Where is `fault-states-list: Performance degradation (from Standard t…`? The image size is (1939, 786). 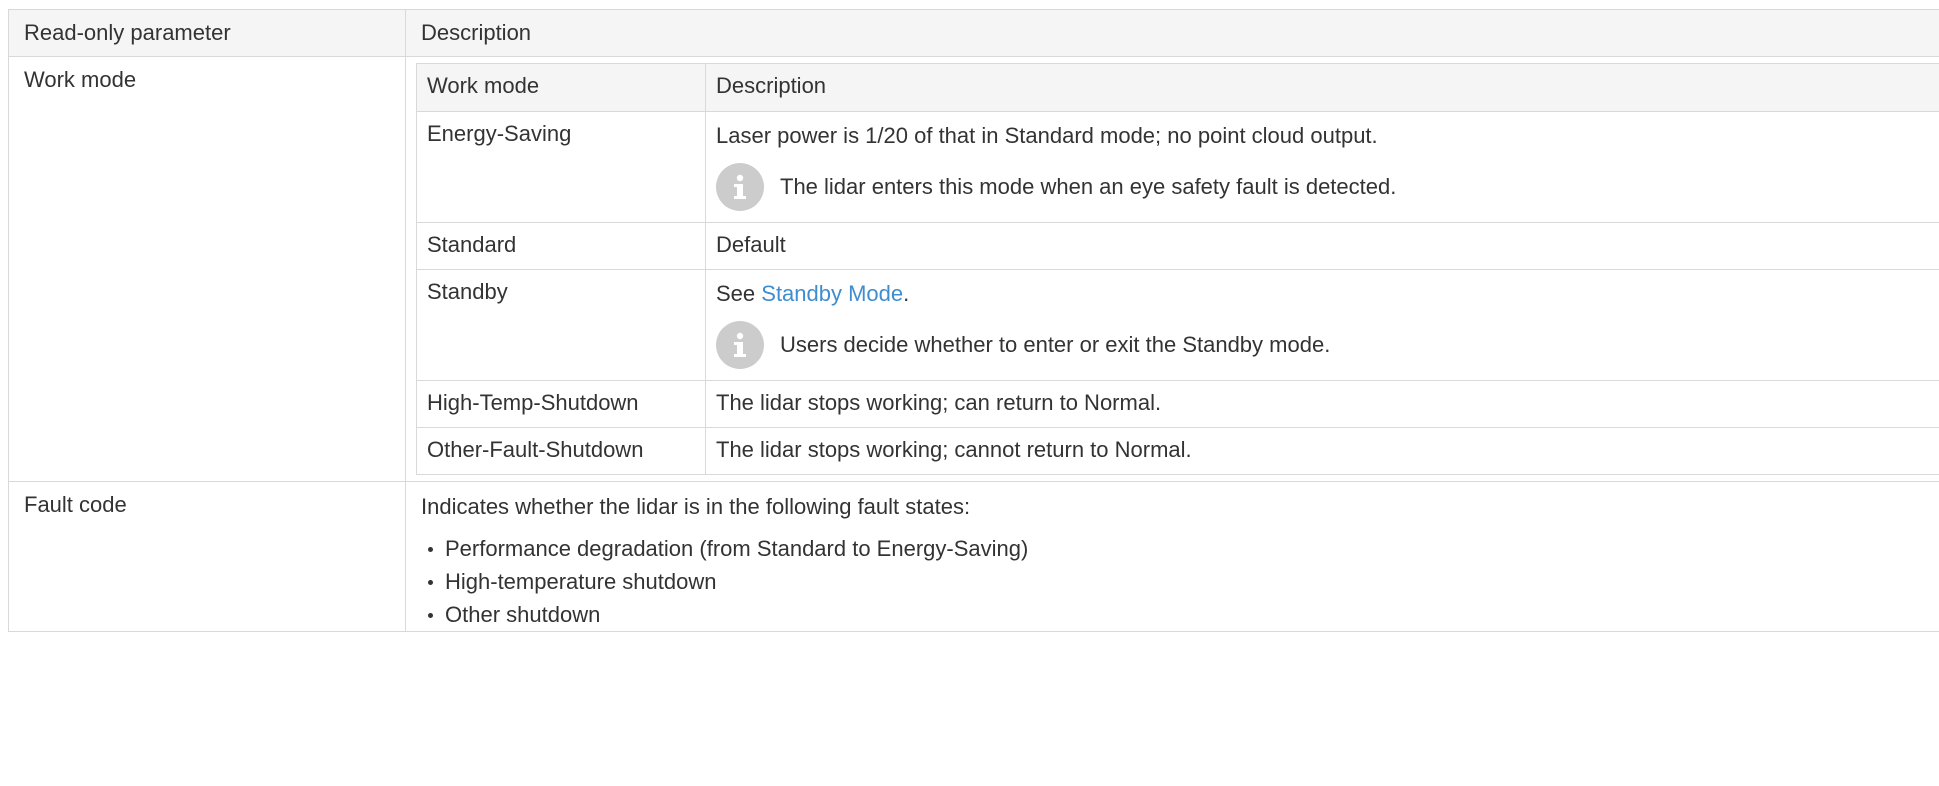
fault-states-list: Performance degradation (from Standard t… is located at coordinates (1180, 581).